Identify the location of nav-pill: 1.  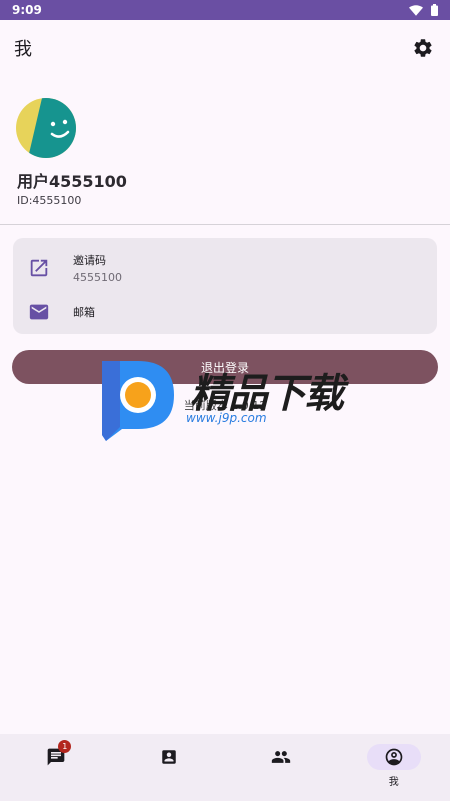
(56, 755).